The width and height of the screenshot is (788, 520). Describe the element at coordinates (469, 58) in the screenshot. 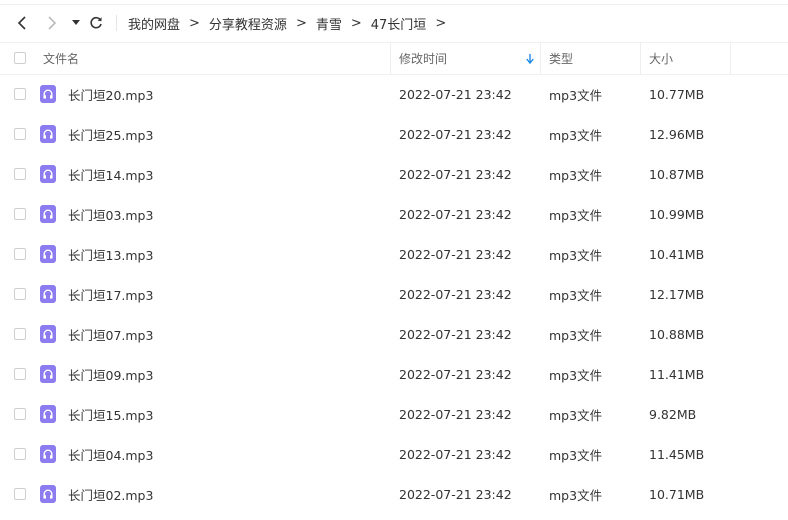

I see `column-header-modified: 修改时间` at that location.